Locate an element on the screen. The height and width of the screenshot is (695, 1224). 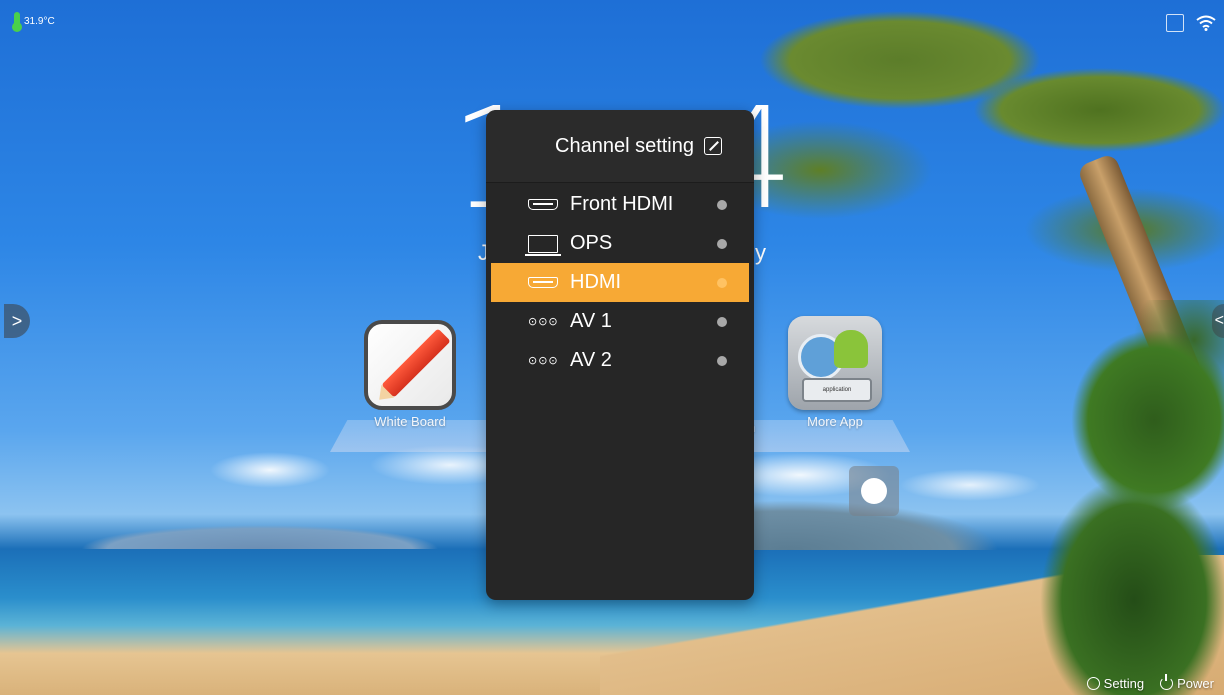
circle-icon is located at coordinates (874, 491).